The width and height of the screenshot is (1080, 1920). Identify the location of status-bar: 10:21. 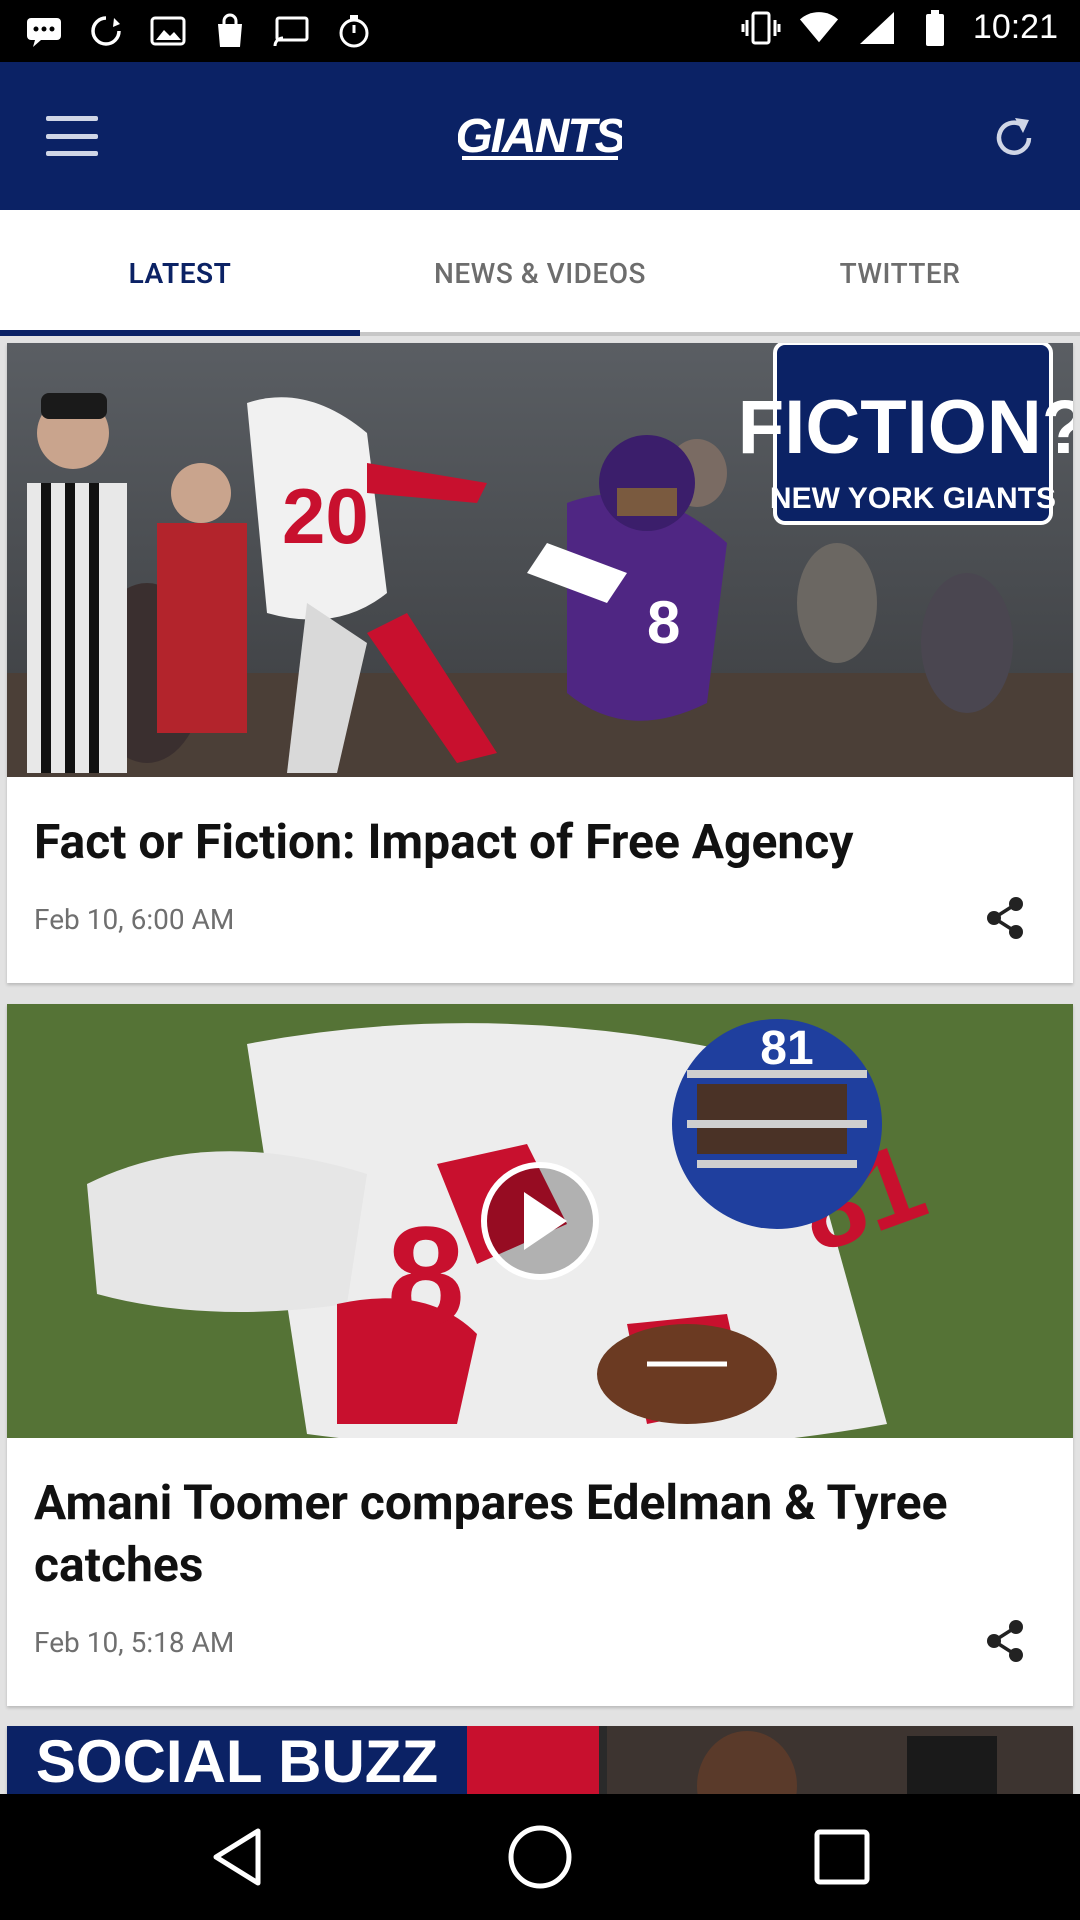
(540, 31).